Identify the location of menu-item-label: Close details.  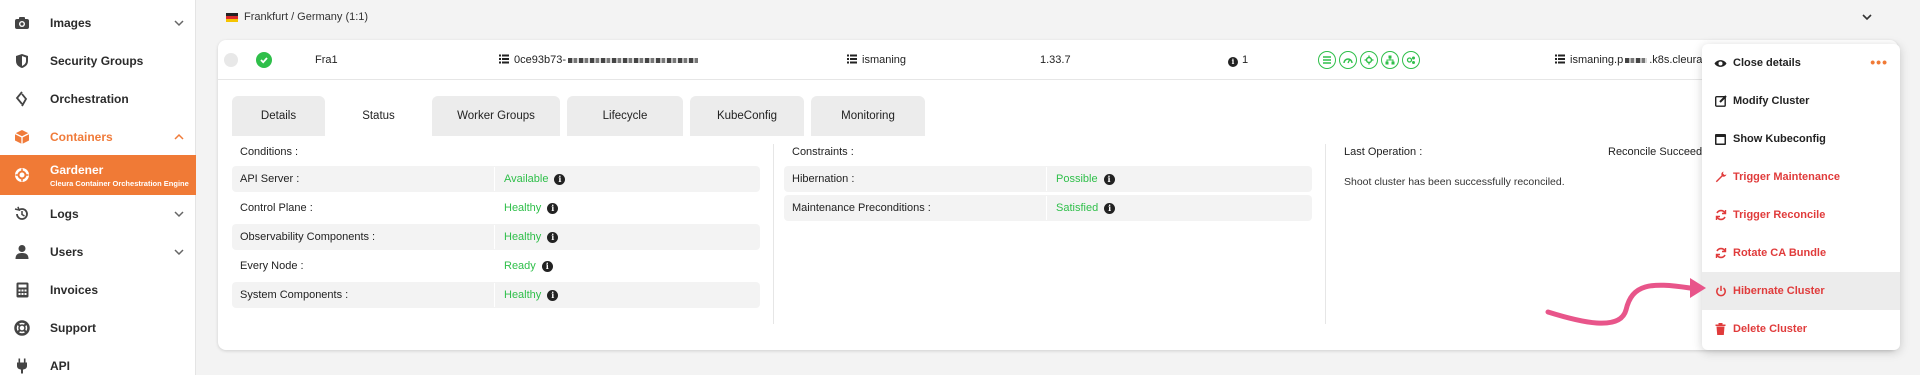
(1767, 63).